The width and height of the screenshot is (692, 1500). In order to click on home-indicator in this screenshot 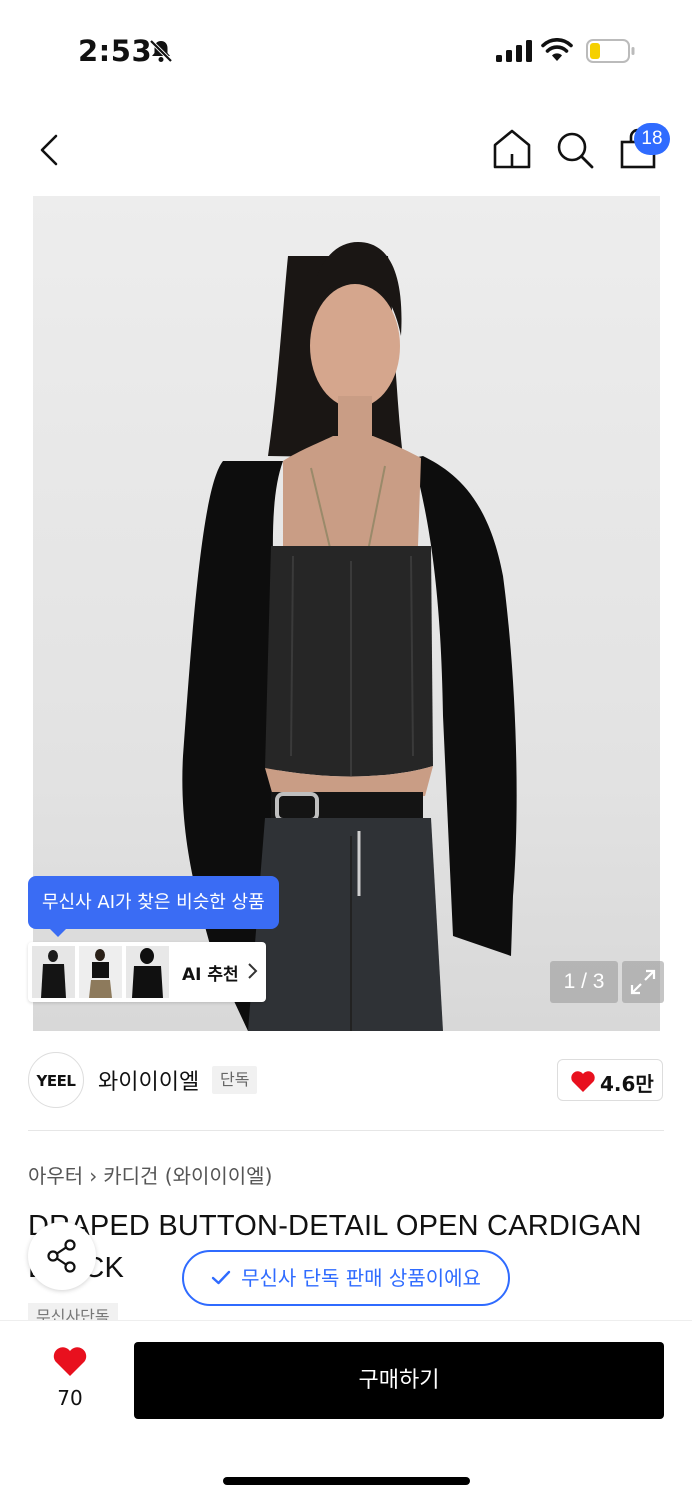, I will do `click(346, 1481)`.